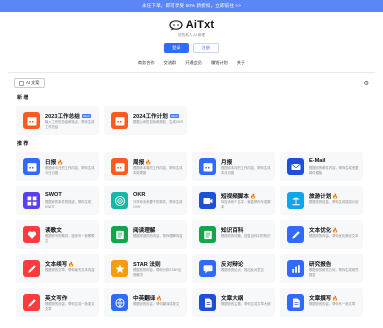 The height and width of the screenshot is (328, 383). What do you see at coordinates (146, 63) in the screenshot?
I see `nav-business: 商务合作` at bounding box center [146, 63].